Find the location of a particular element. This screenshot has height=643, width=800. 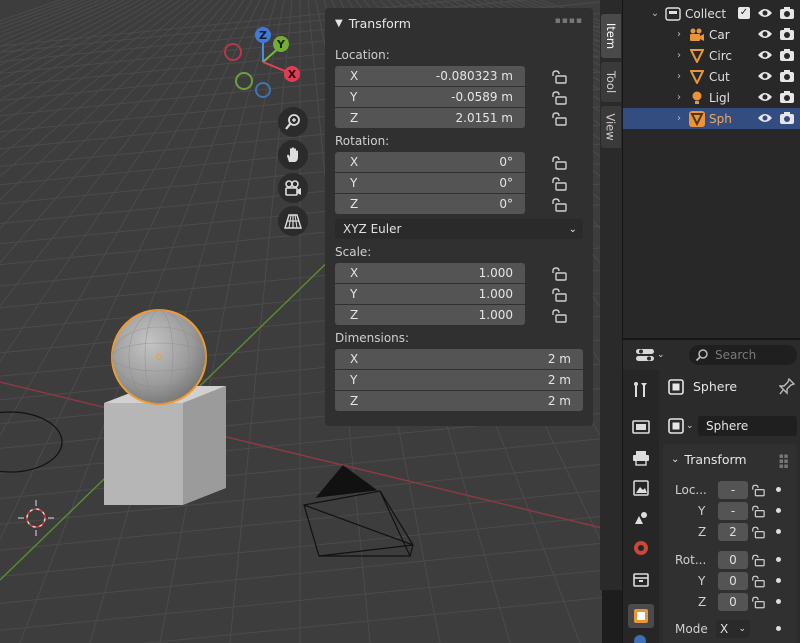

rotation-x-field: X 0° is located at coordinates (430, 162).